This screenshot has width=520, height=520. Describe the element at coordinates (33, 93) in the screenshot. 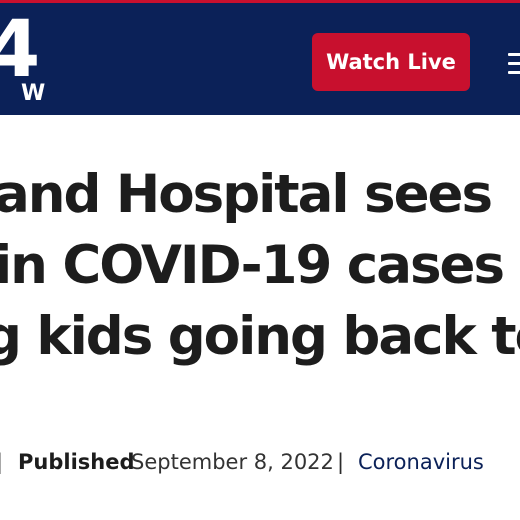

I see `logo-letter: W` at that location.